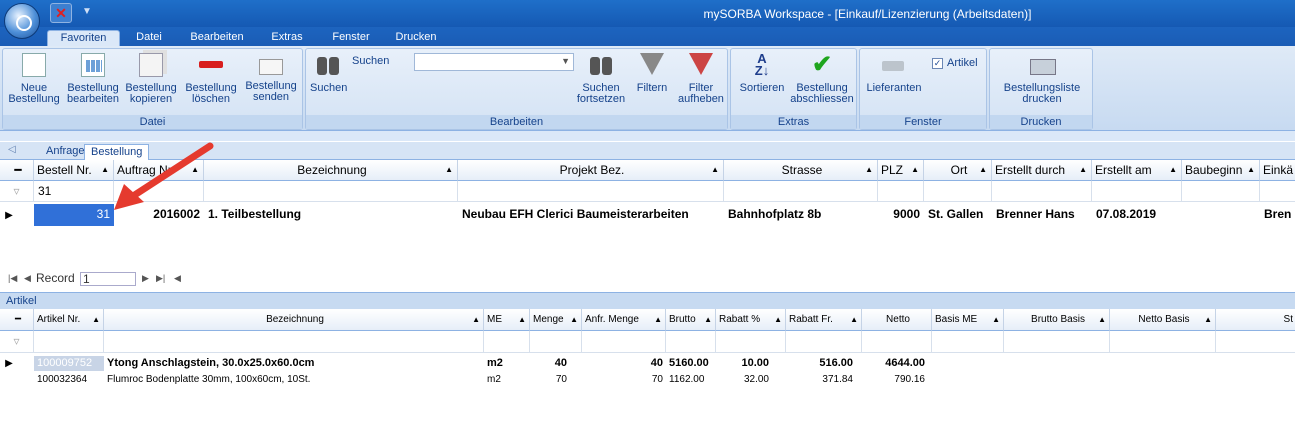 This screenshot has width=1295, height=421. Describe the element at coordinates (968, 320) in the screenshot. I see `col-basis-me: Basis ME ▲` at that location.